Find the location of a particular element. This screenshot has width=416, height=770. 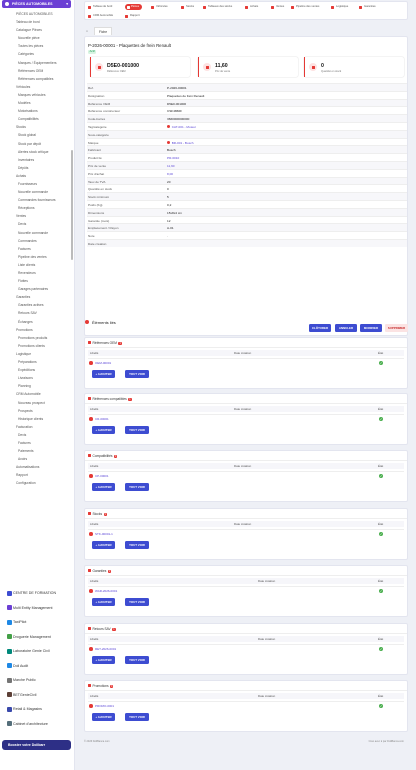

sidebar-item: Nouveau prospect is located at coordinates (37, 403).